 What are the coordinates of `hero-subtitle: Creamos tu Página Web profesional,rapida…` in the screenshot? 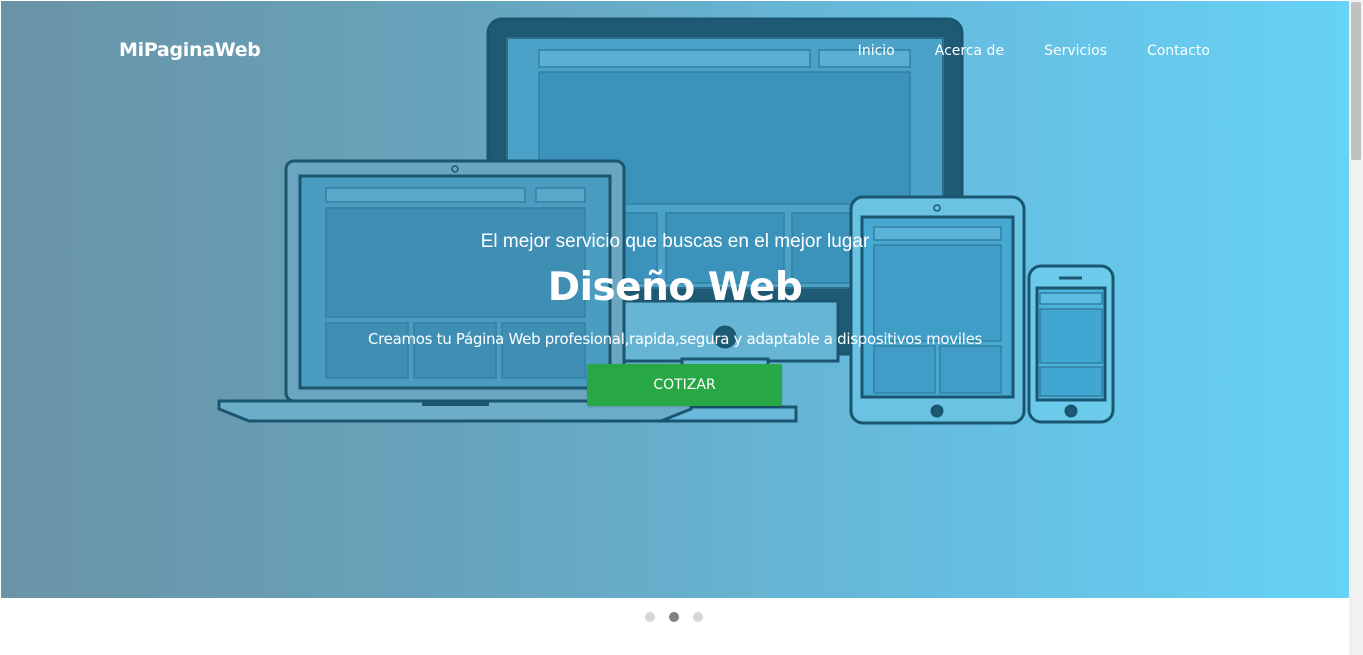 It's located at (675, 339).